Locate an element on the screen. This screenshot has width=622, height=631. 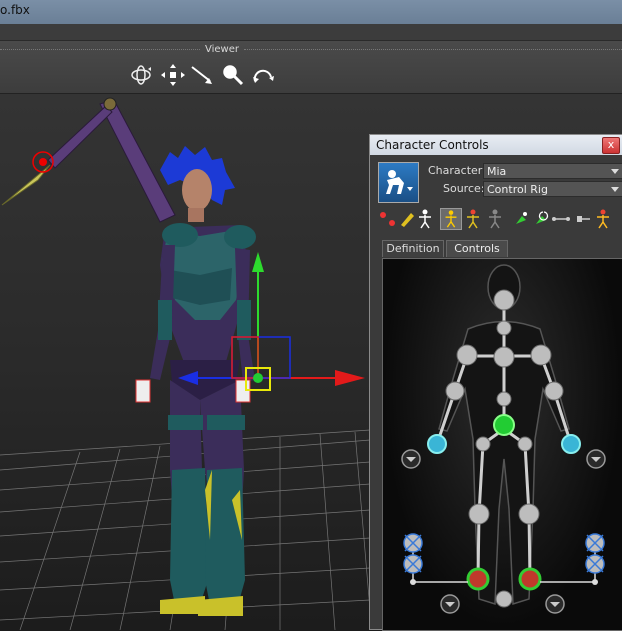
character-select: Mia is located at coordinates (552, 171).